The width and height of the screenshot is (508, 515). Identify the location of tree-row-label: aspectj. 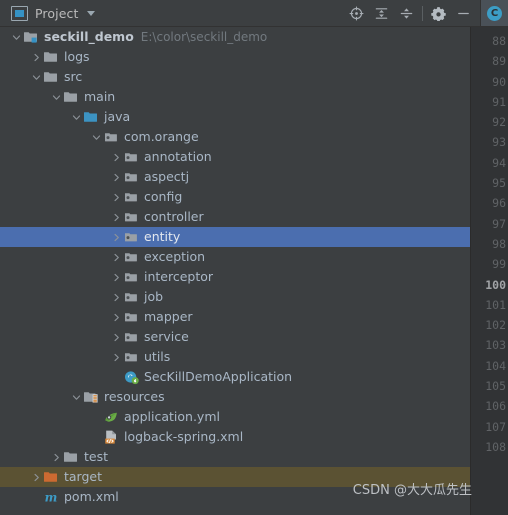
(167, 176).